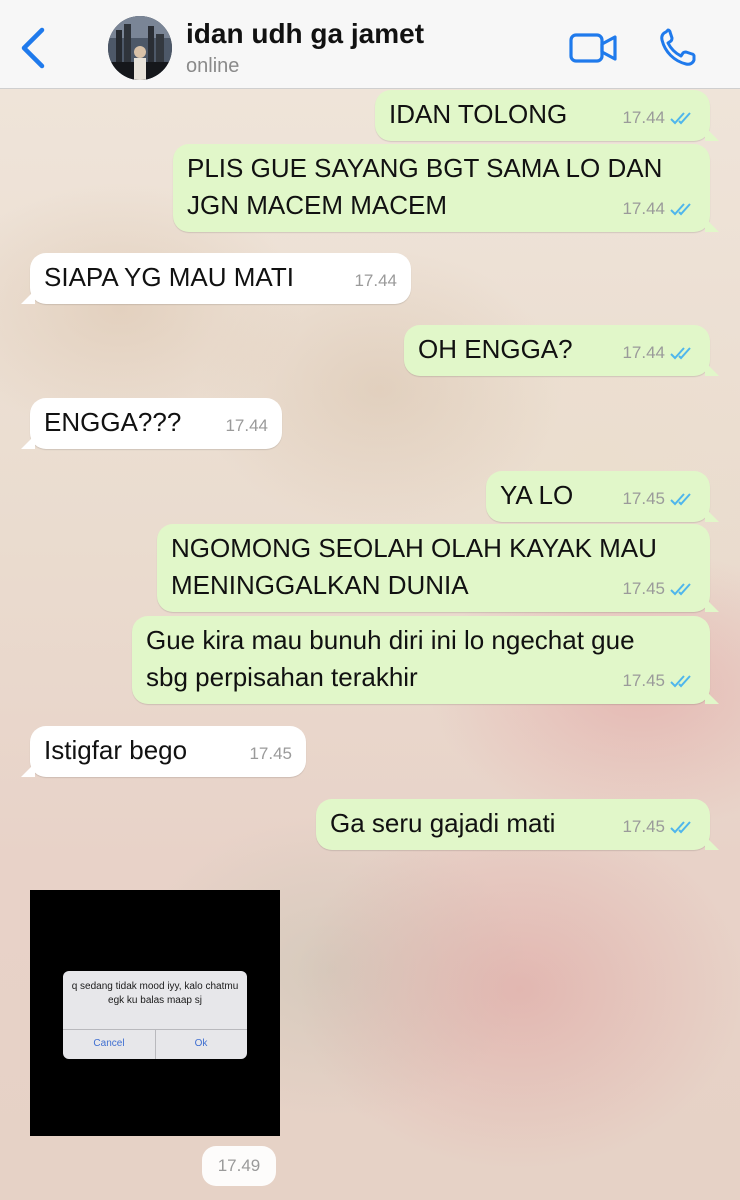 The width and height of the screenshot is (740, 1200). I want to click on back-button, so click(34, 48).